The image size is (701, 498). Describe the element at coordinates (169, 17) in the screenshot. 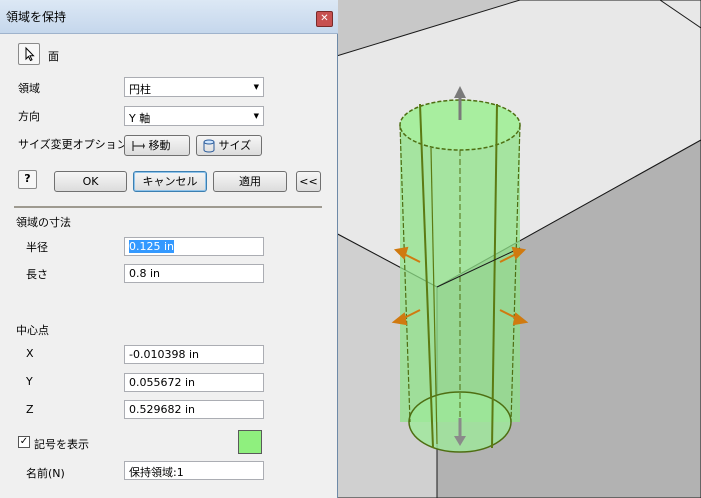

I see `dialog-titlebar: 領域を保持 ✕` at that location.